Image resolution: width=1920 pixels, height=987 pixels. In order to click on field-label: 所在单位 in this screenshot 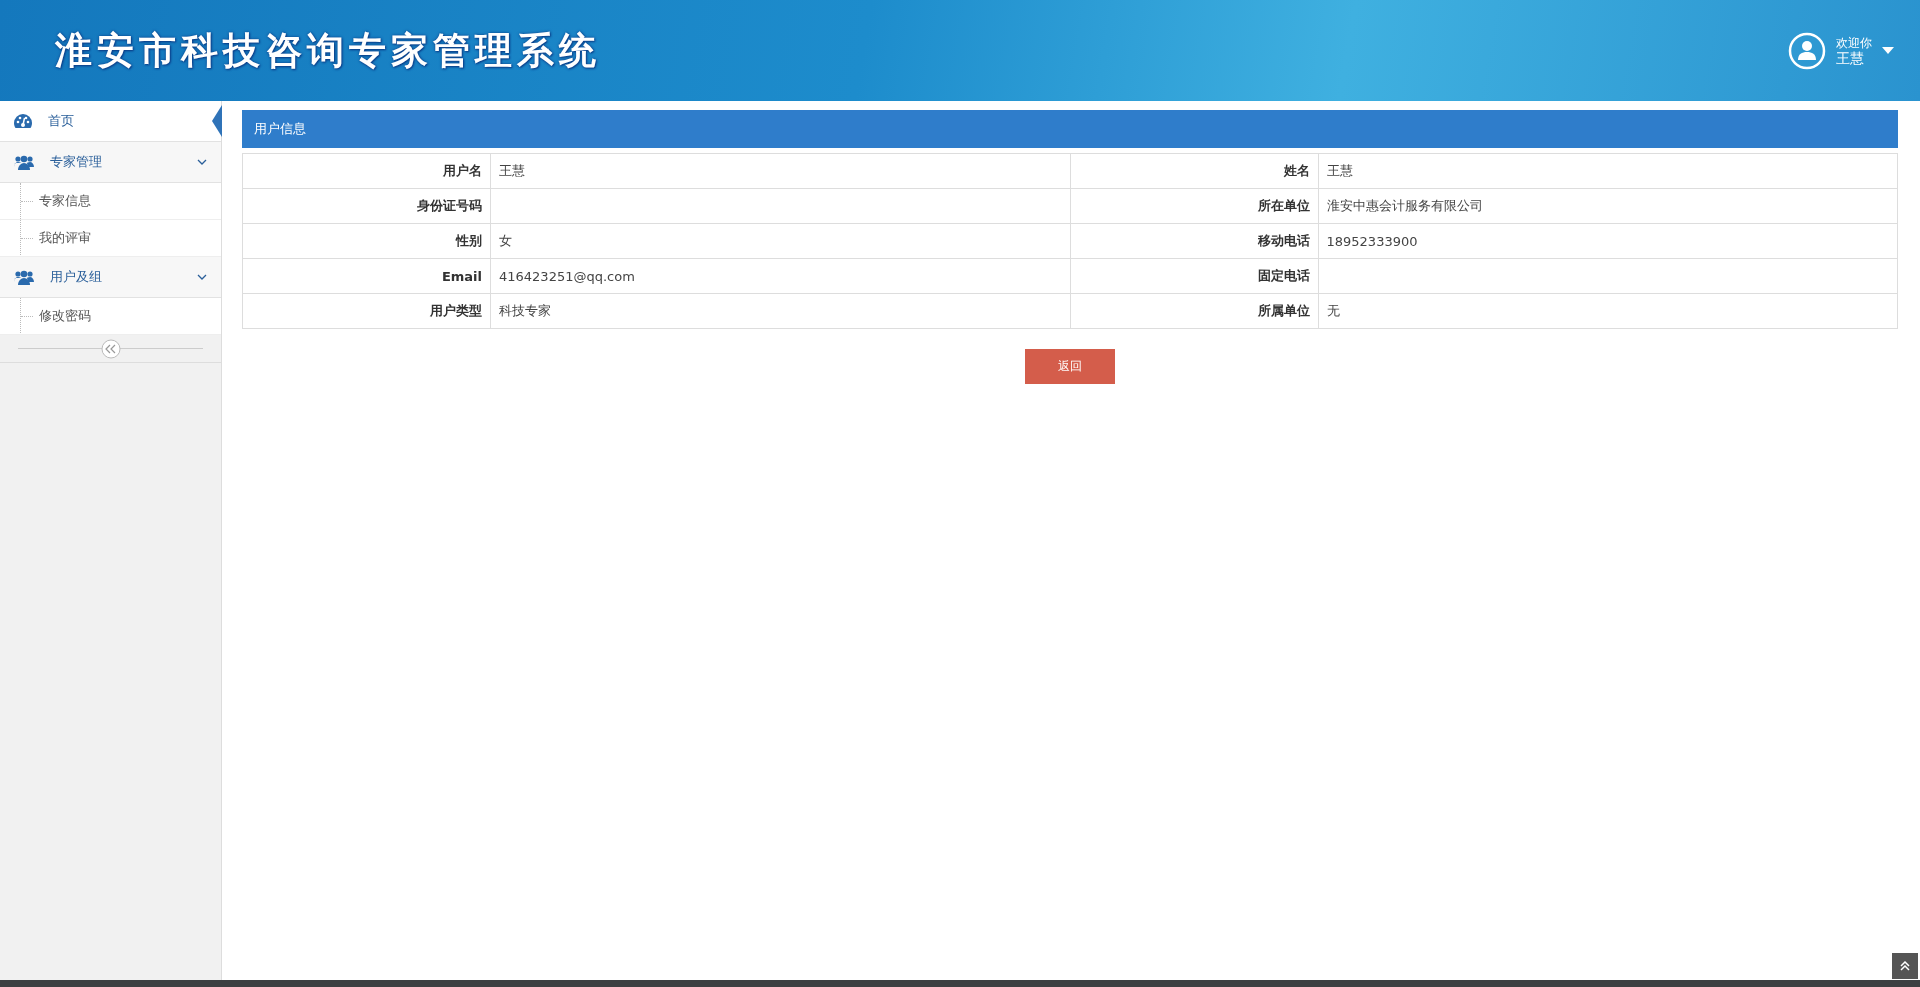, I will do `click(1194, 206)`.